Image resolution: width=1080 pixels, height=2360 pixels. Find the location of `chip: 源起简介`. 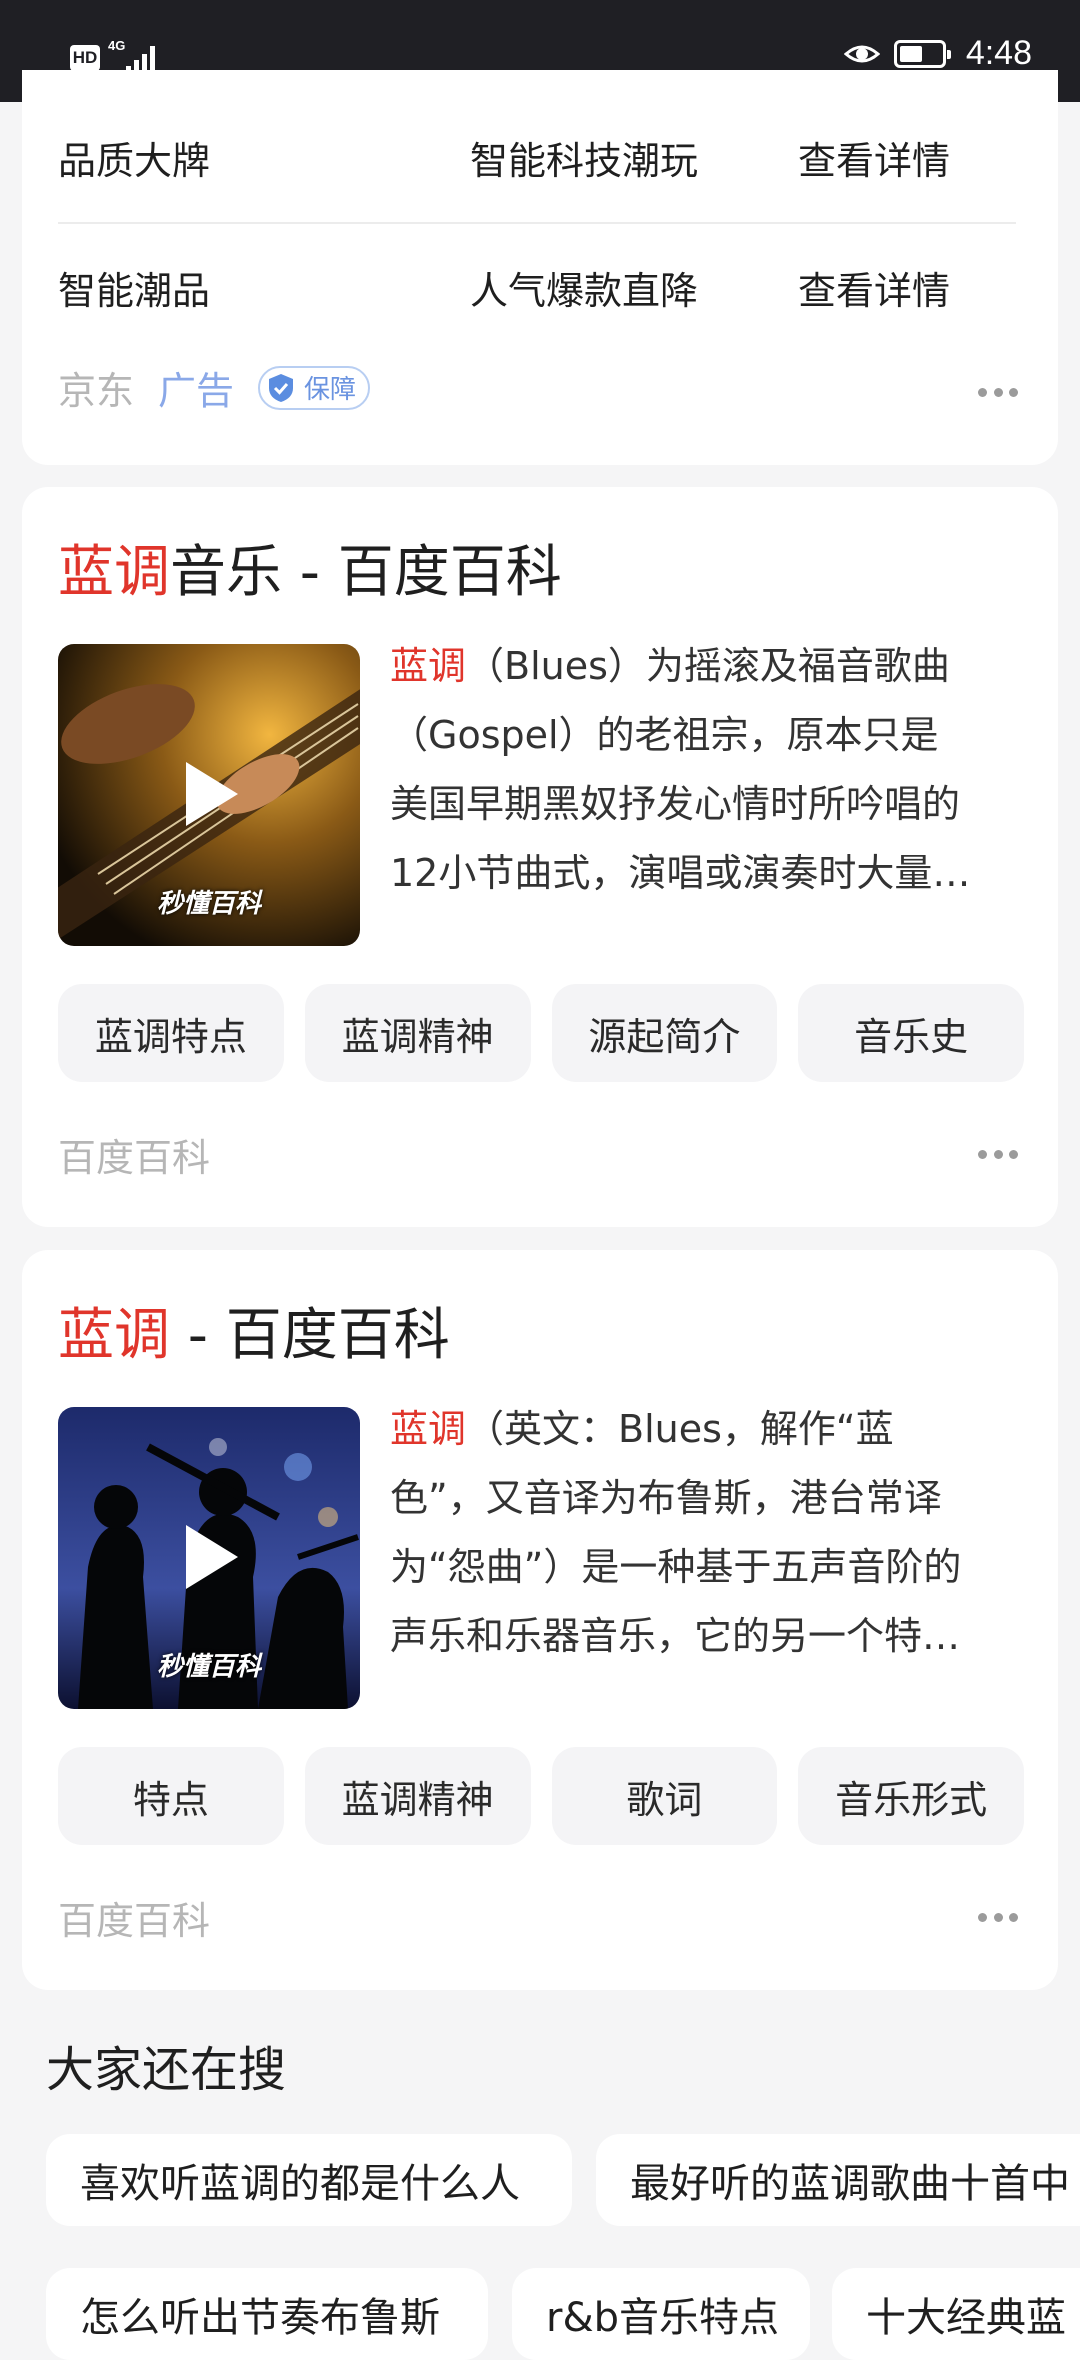

chip: 源起简介 is located at coordinates (664, 1033).